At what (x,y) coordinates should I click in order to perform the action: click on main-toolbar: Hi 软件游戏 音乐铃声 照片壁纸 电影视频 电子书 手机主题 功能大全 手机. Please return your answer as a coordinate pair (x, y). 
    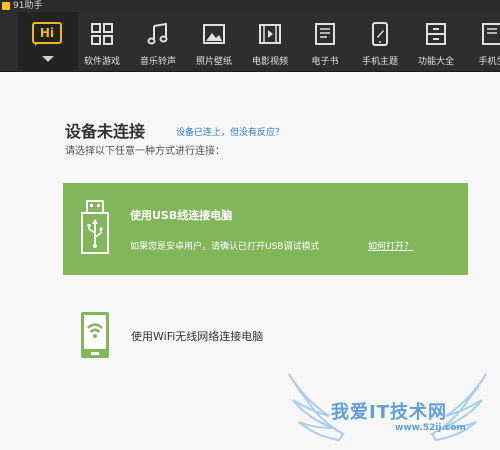
    Looking at the image, I should click on (250, 42).